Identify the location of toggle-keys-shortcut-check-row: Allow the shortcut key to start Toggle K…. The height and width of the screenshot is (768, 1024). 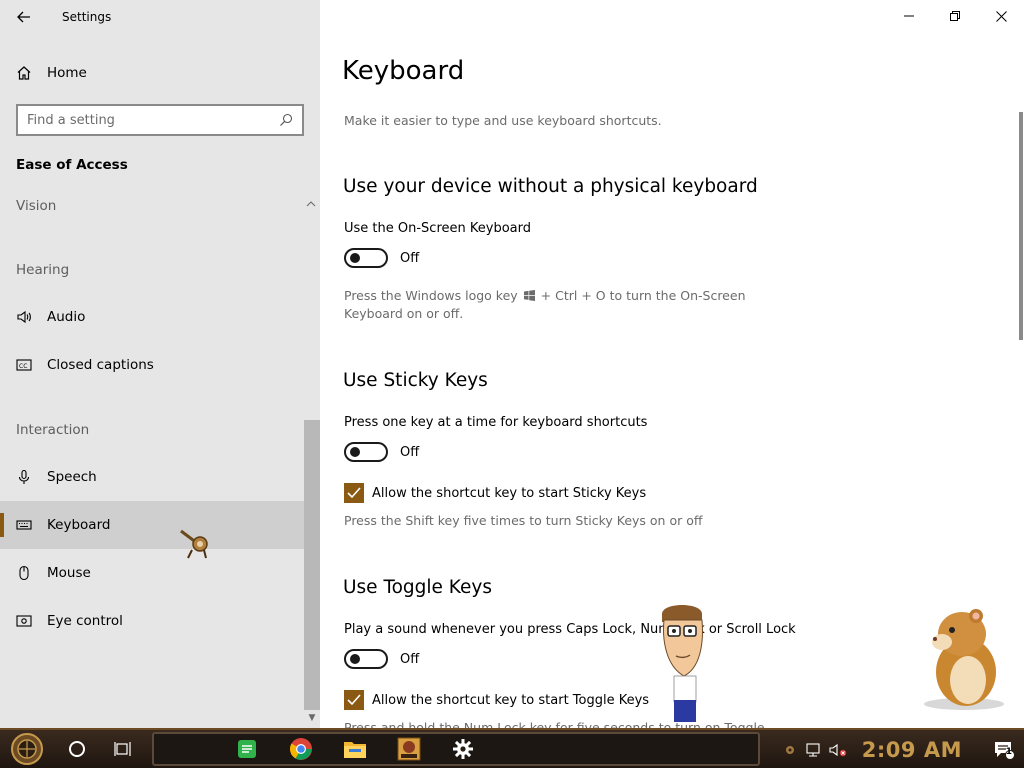
(496, 700).